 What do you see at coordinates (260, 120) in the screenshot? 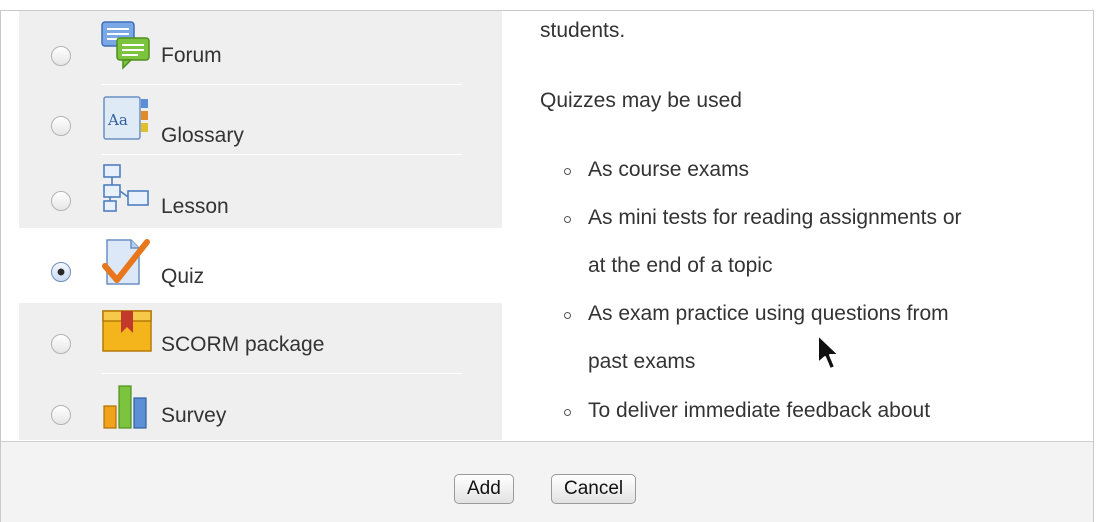
I see `activity-option-glossary: Aa Glossary` at bounding box center [260, 120].